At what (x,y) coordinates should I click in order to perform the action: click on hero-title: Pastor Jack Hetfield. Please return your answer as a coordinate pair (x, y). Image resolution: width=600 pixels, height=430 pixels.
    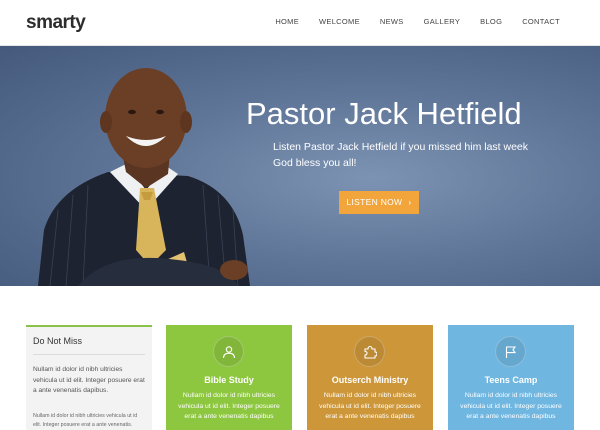
    Looking at the image, I should click on (384, 113).